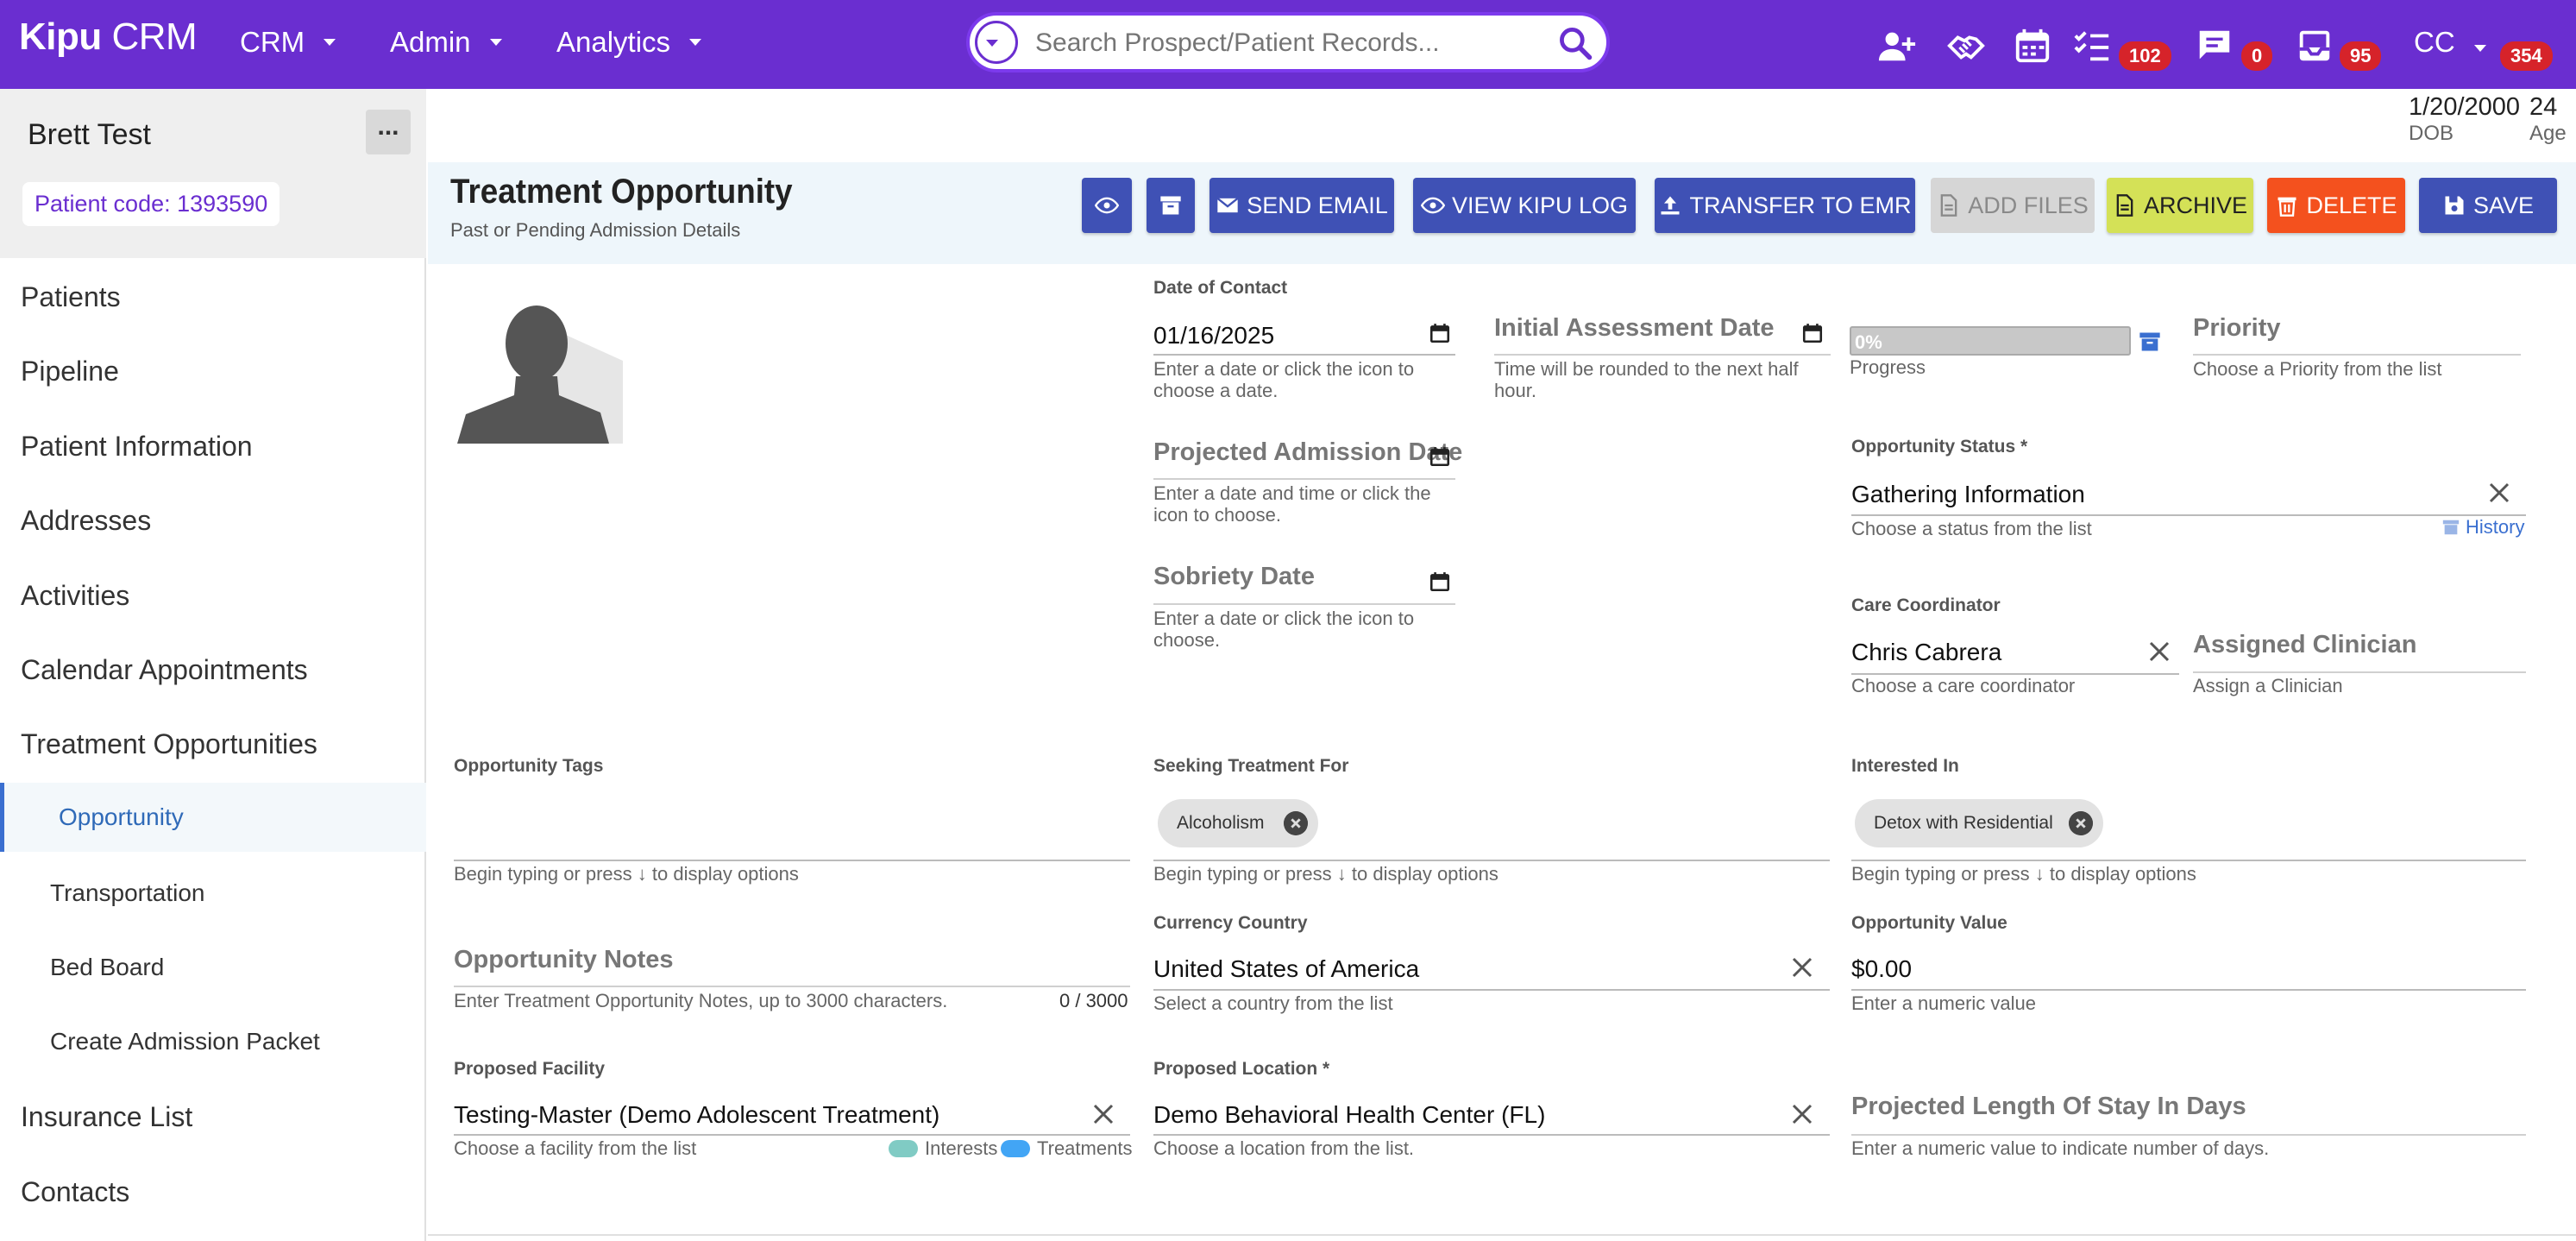 Image resolution: width=2576 pixels, height=1241 pixels. I want to click on assigned-clinician-label: Assigned Clinician, so click(2304, 645).